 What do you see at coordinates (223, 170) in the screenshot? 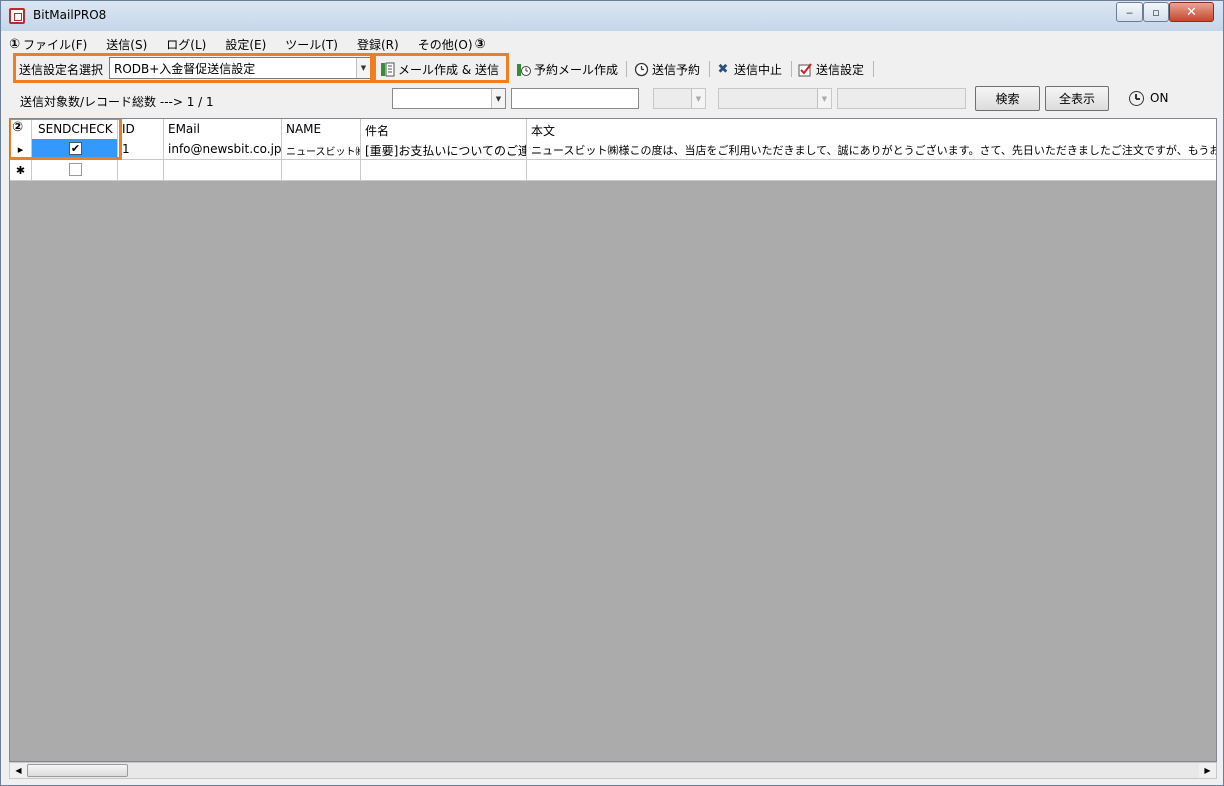
I see `new-email-cell` at bounding box center [223, 170].